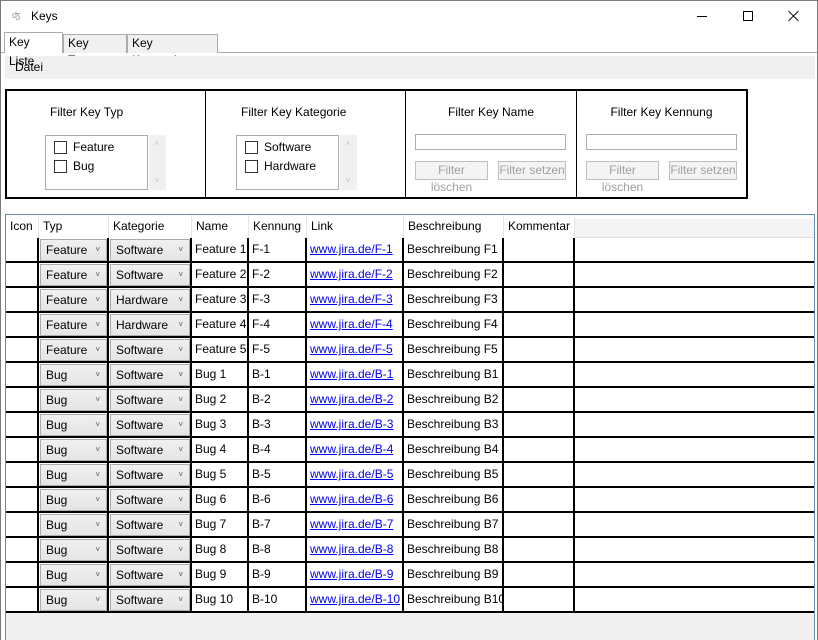  Describe the element at coordinates (661, 142) in the screenshot. I see `filter-key-kennung-input` at that location.